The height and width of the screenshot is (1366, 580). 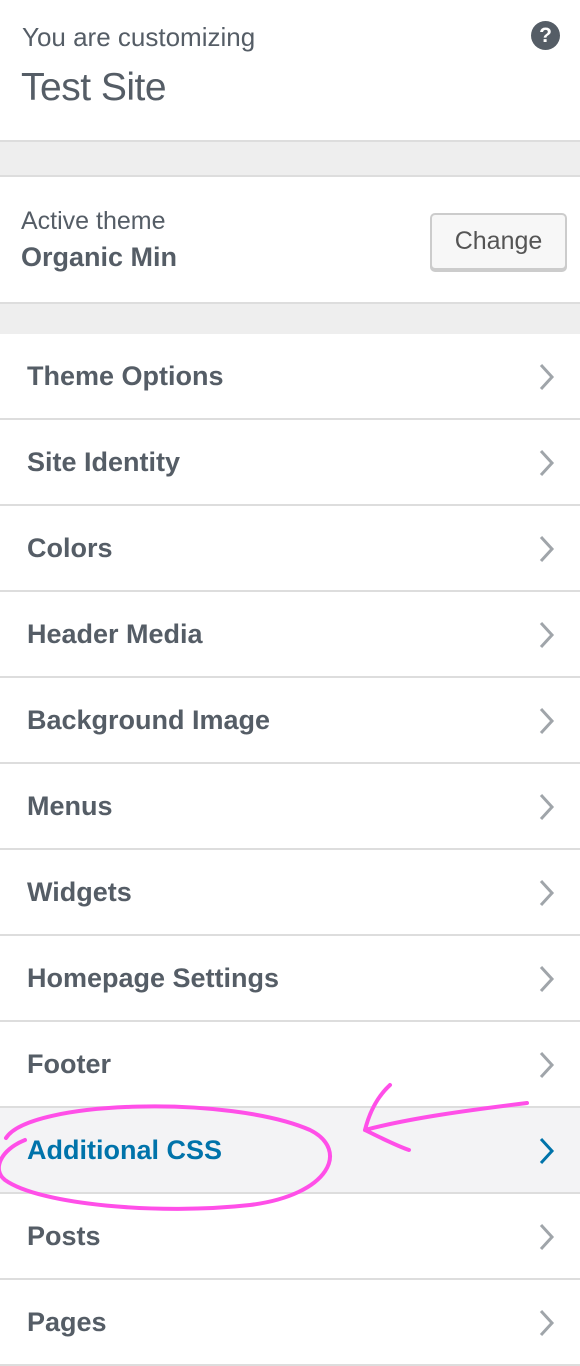 What do you see at coordinates (290, 1323) in the screenshot?
I see `menu-item-pages: Pages` at bounding box center [290, 1323].